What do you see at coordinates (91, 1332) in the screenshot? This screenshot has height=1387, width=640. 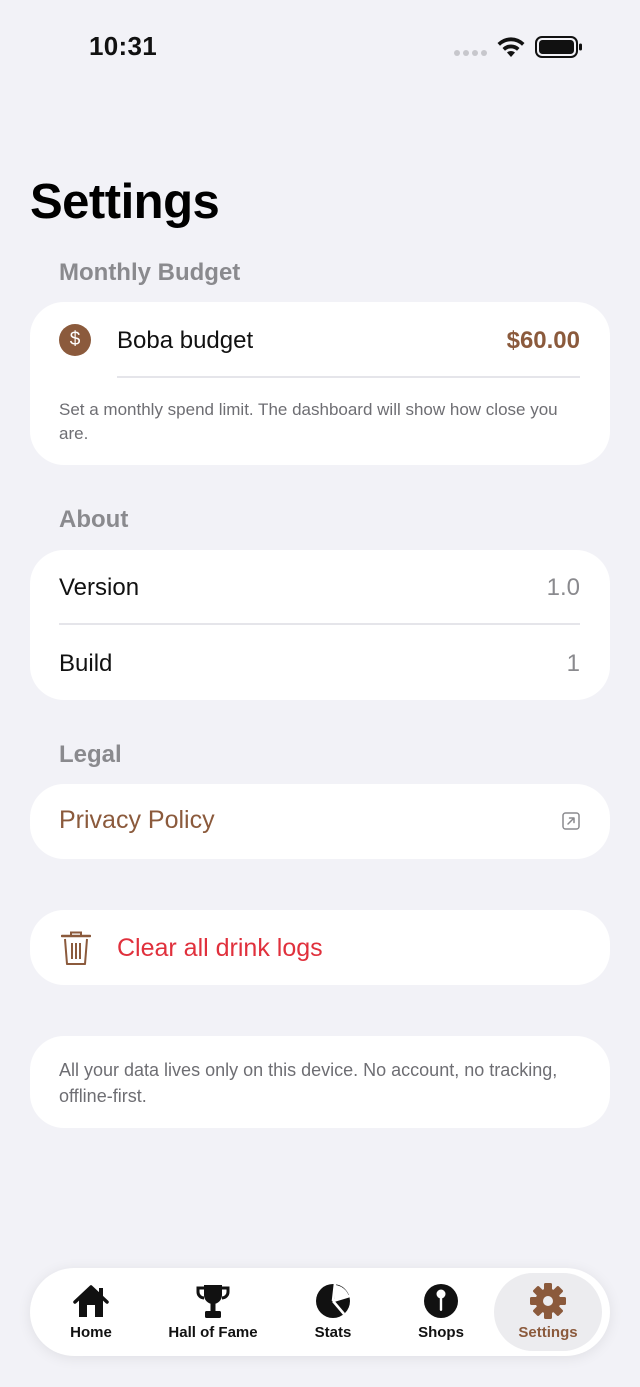 I see `tab-label: Home` at bounding box center [91, 1332].